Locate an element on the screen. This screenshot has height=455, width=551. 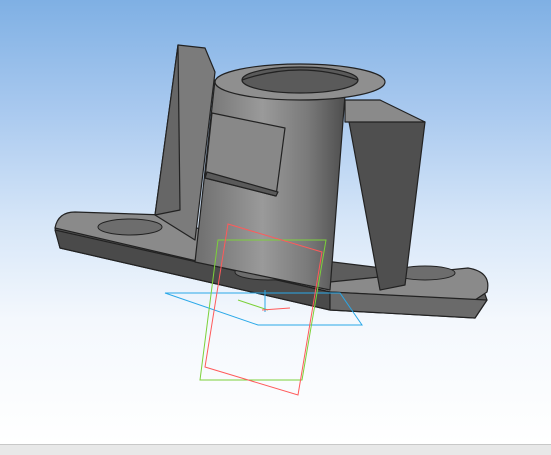
axis-green is located at coordinates (253, 305).